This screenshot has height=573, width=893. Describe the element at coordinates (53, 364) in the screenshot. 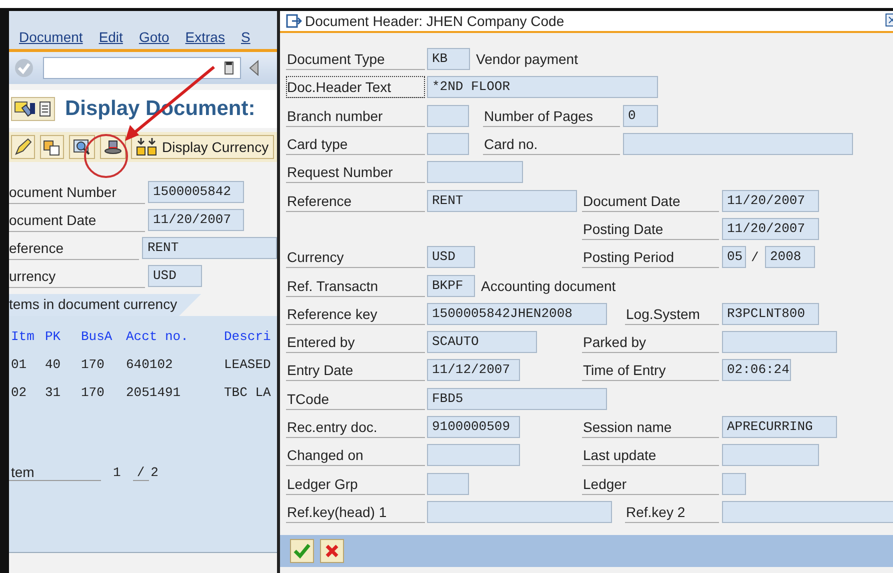

I see `table-cell-text: 40` at that location.